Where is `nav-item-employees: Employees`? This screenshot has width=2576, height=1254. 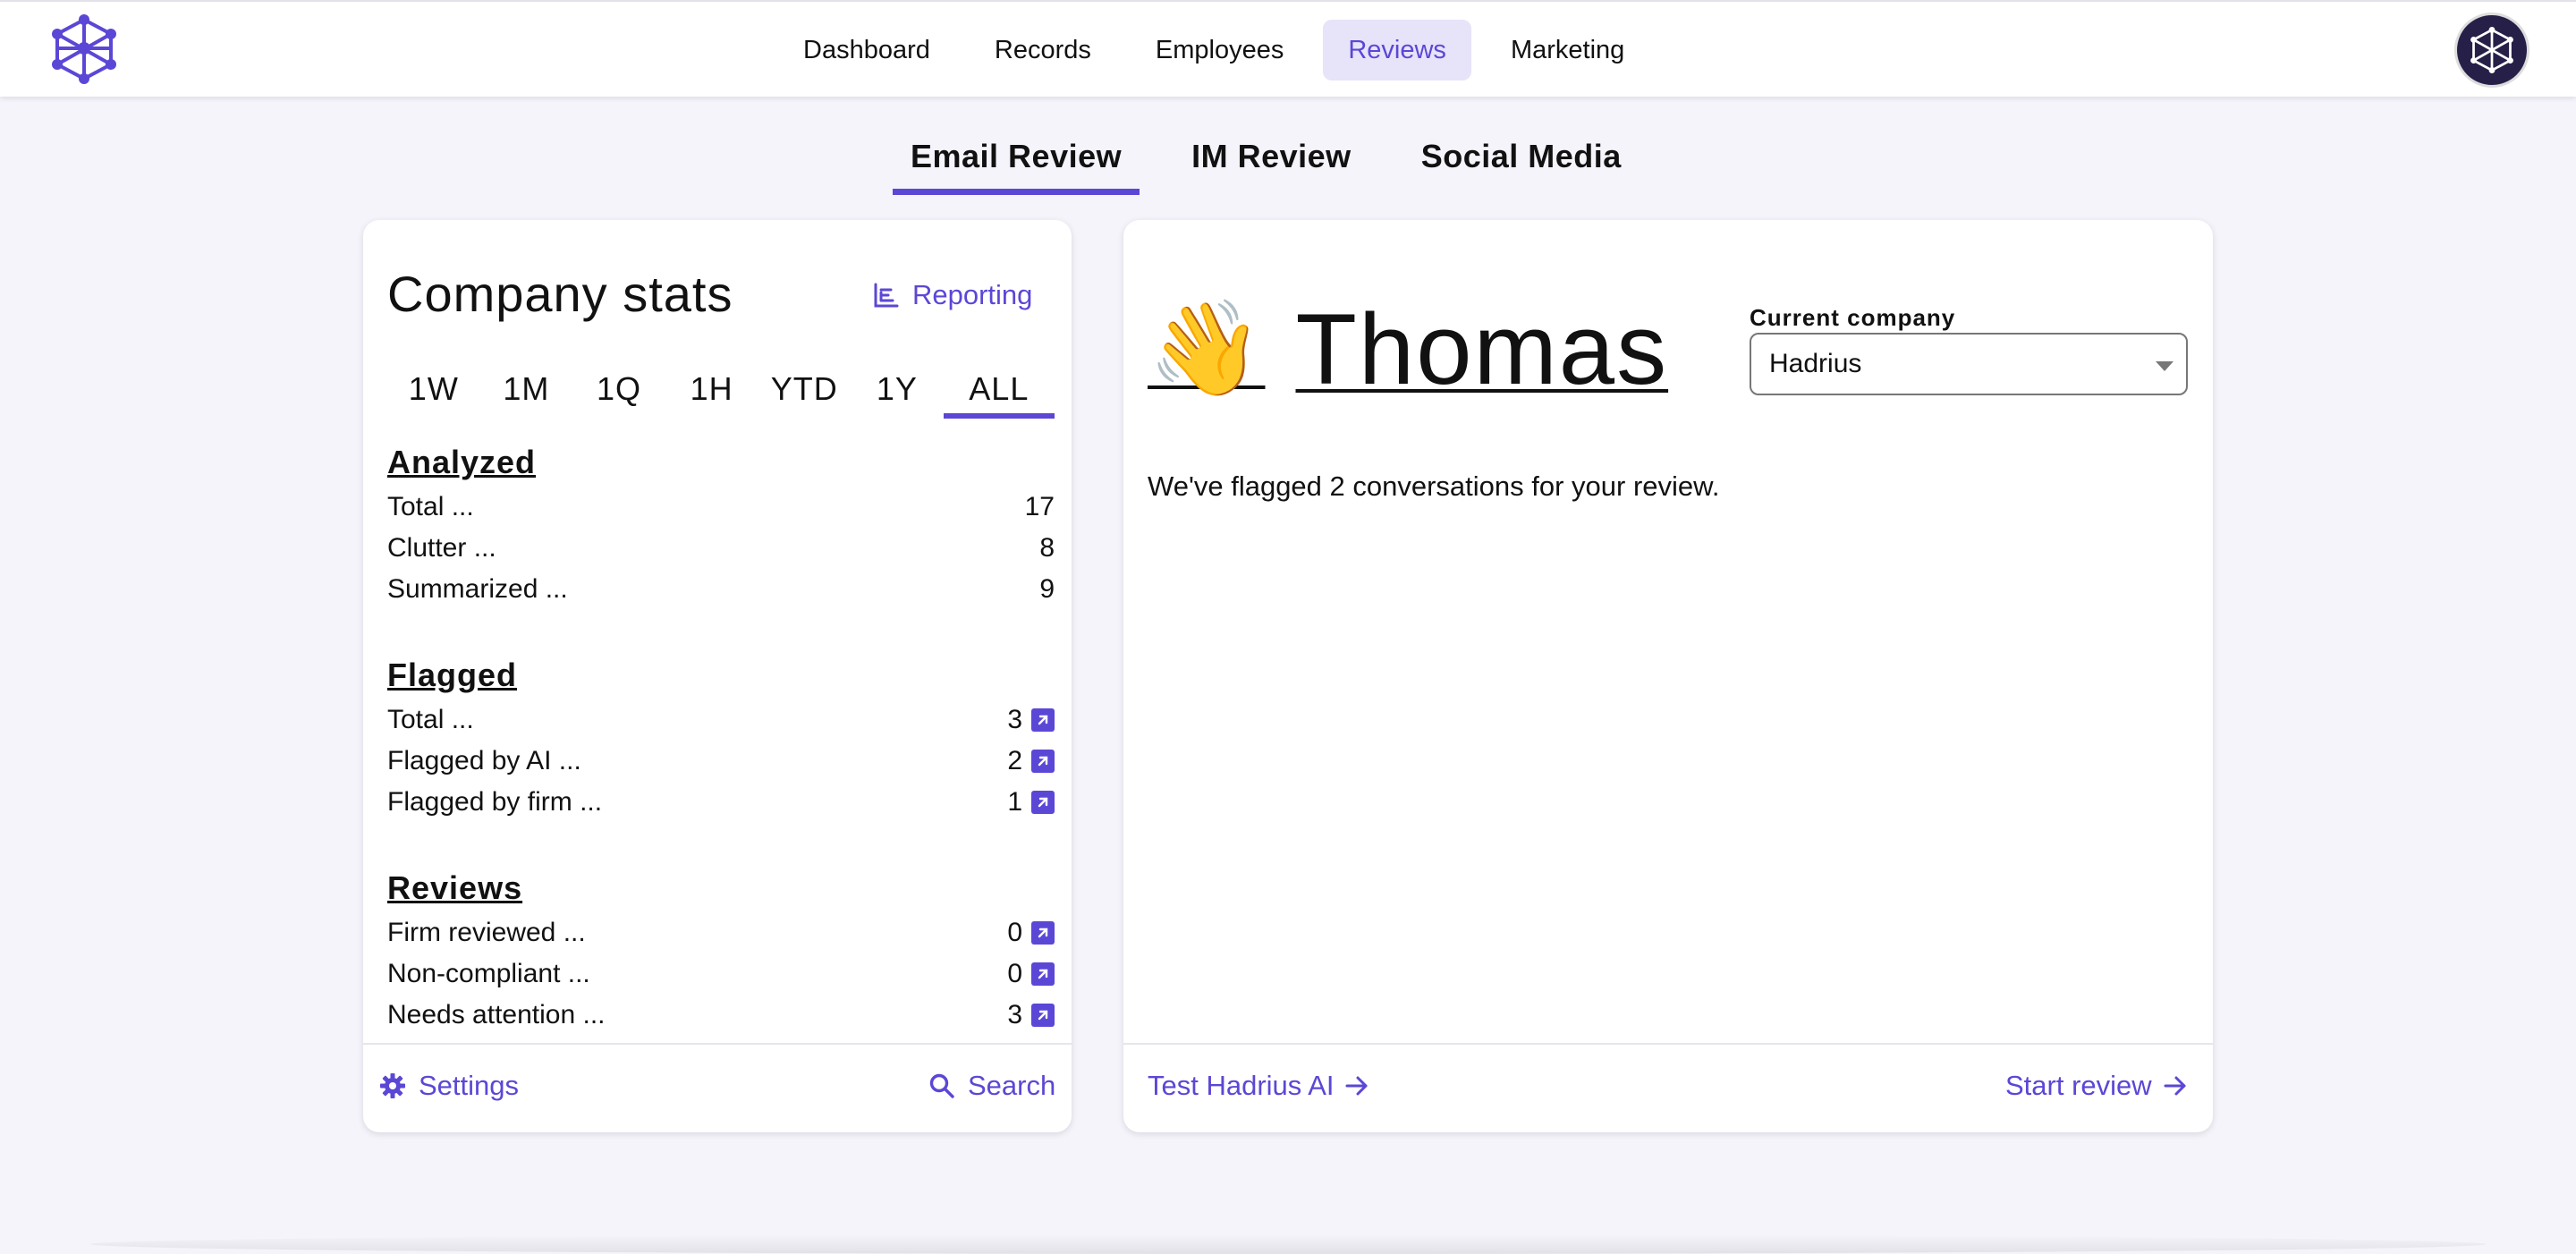
nav-item-employees: Employees is located at coordinates (1220, 50).